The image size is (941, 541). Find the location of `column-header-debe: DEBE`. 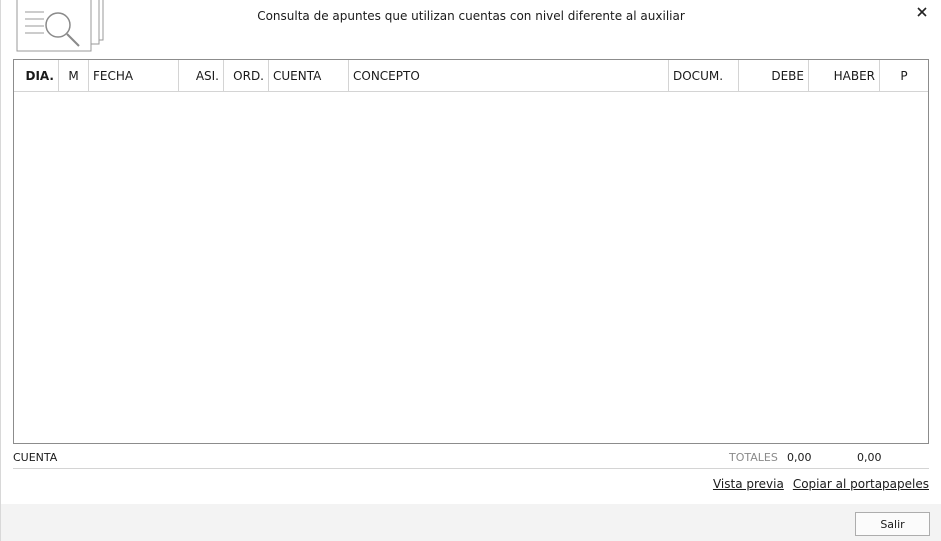

column-header-debe: DEBE is located at coordinates (774, 75).